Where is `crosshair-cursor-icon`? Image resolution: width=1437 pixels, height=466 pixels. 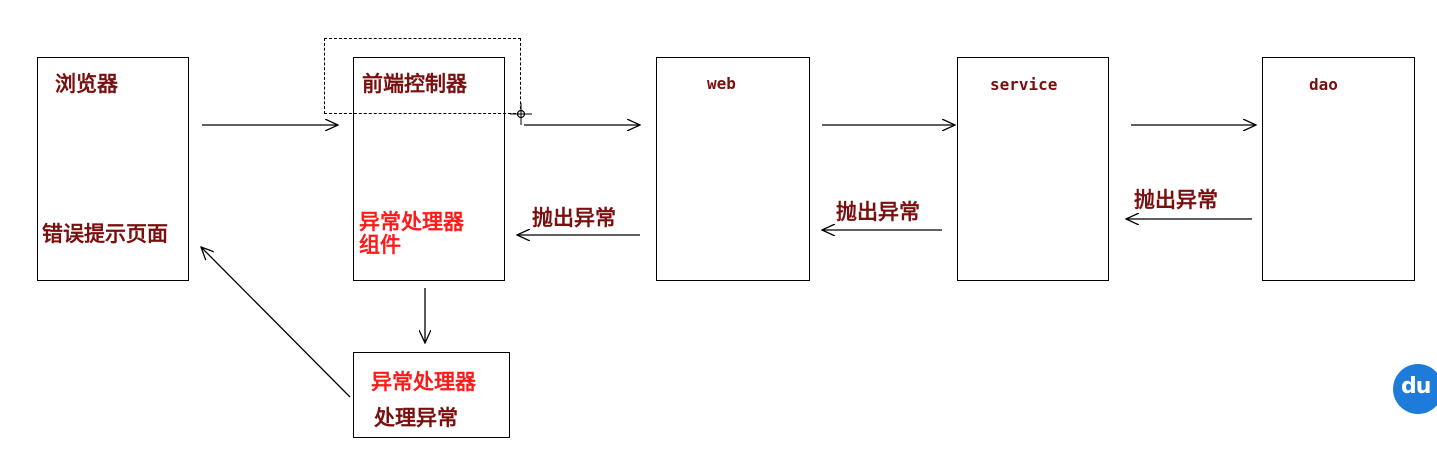 crosshair-cursor-icon is located at coordinates (521, 114).